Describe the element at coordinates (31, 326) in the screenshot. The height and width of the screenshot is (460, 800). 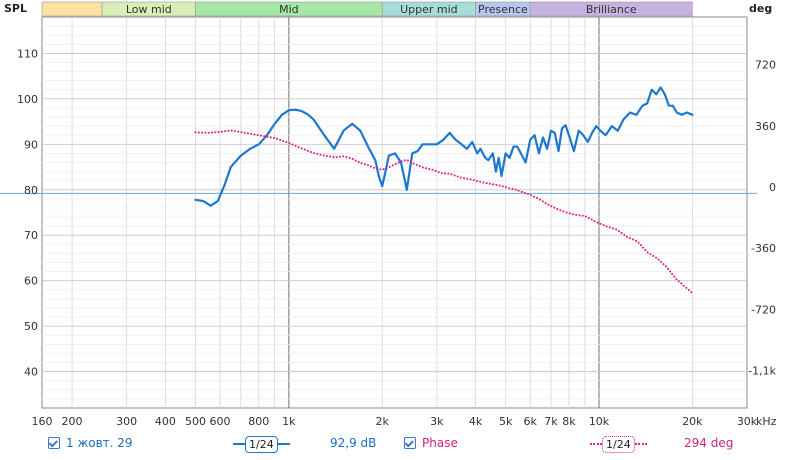
I see `y-left-tick-1: 50` at that location.